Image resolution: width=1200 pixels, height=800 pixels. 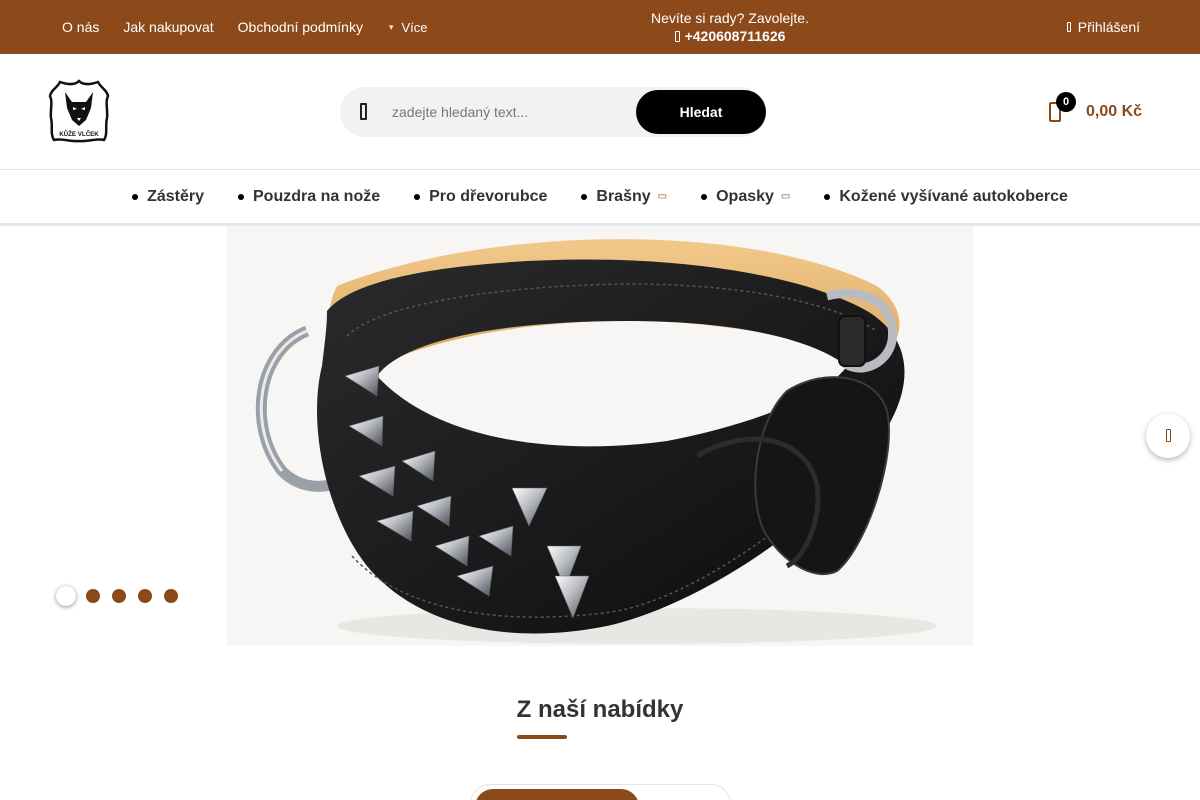 I want to click on cart-count-badge: 0, so click(x=1066, y=102).